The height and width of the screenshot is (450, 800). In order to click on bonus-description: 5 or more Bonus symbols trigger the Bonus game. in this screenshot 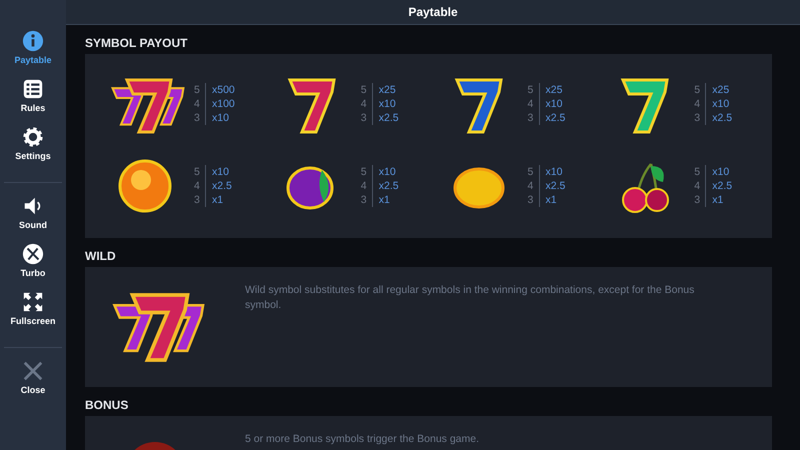, I will do `click(362, 439)`.